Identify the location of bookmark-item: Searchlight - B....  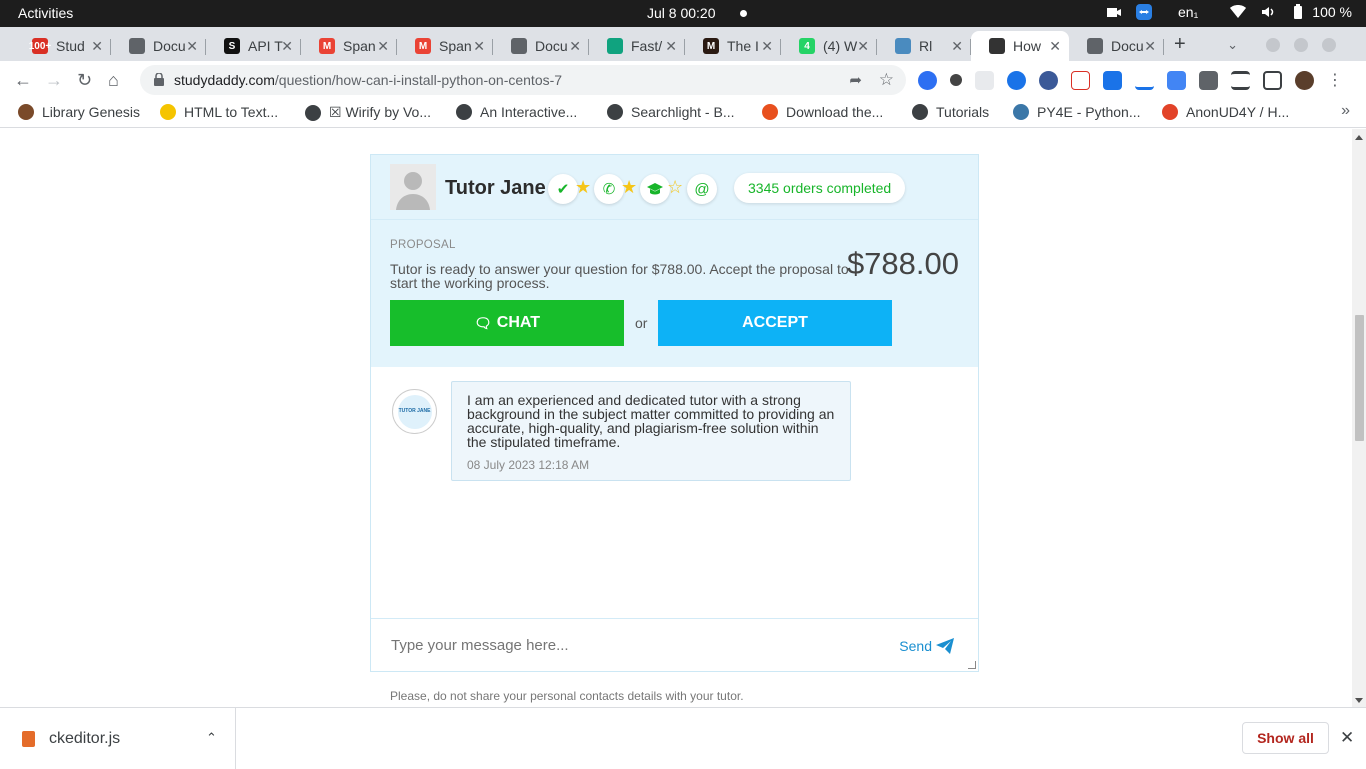
(671, 112).